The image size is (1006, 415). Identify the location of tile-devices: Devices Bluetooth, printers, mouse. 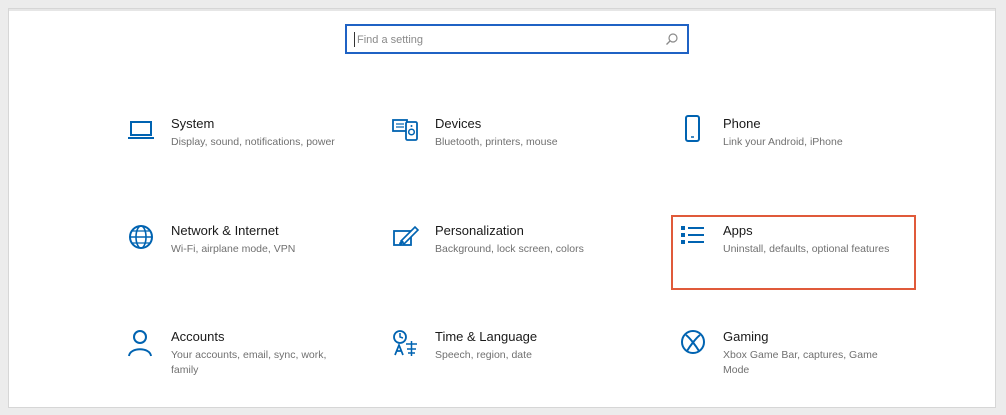
(512, 142).